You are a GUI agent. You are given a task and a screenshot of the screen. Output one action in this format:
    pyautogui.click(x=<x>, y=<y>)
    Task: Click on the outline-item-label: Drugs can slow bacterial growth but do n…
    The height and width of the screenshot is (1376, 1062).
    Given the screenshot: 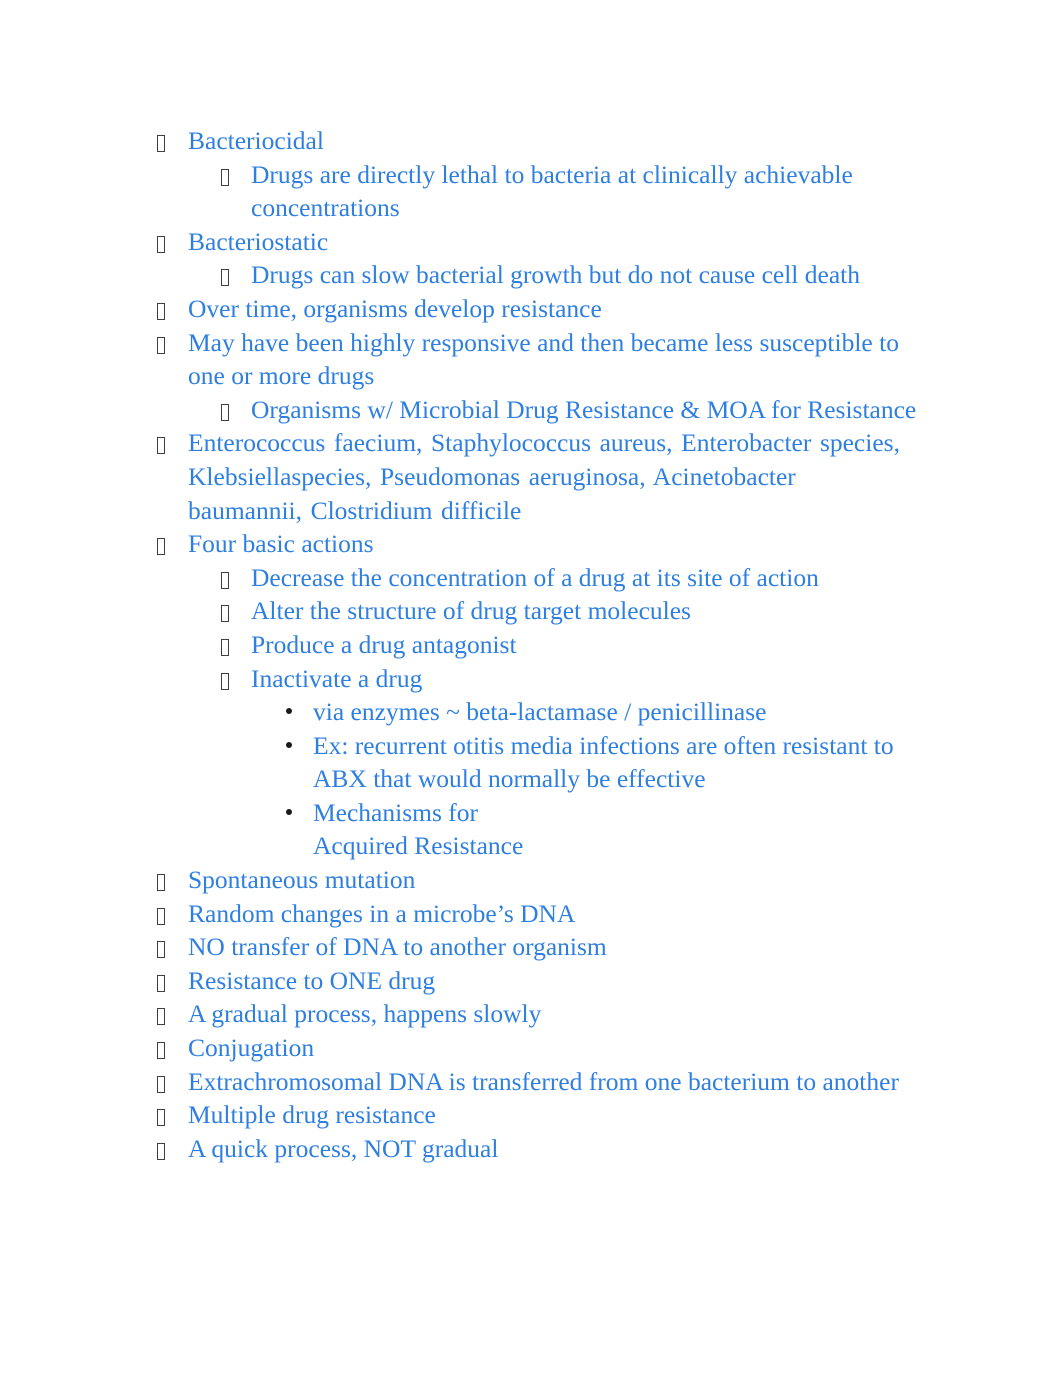 What is the action you would take?
    pyautogui.click(x=555, y=275)
    